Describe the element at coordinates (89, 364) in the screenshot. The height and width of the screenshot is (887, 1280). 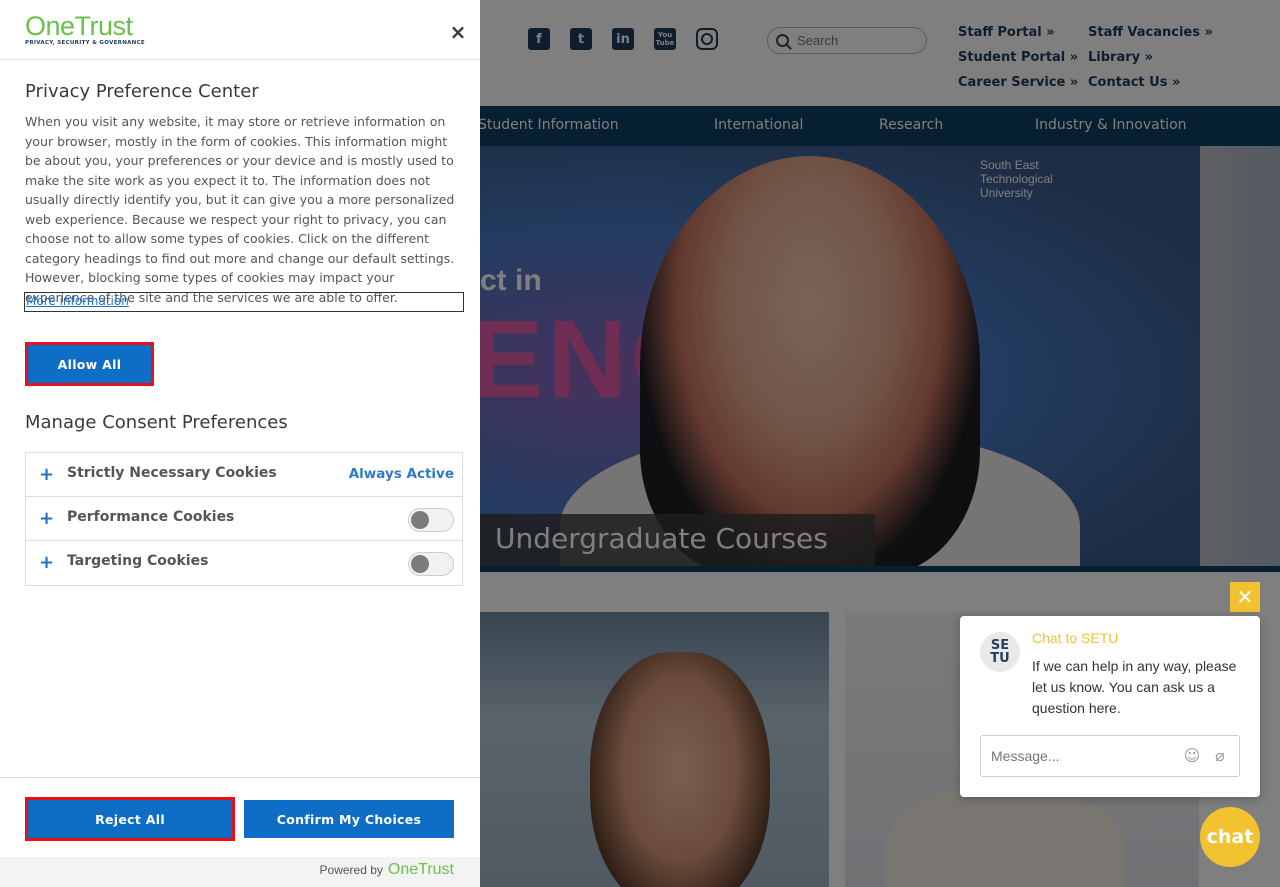
I see `allow-all-button: Allow All` at that location.